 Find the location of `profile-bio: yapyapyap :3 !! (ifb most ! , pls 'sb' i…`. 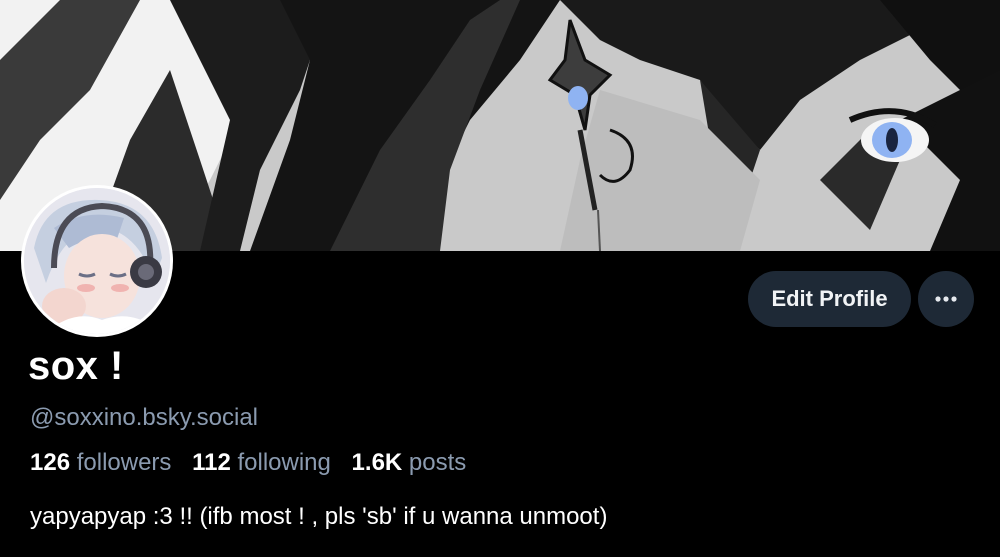

profile-bio: yapyapyap :3 !! (ifb most ! , pls 'sb' i… is located at coordinates (319, 516).